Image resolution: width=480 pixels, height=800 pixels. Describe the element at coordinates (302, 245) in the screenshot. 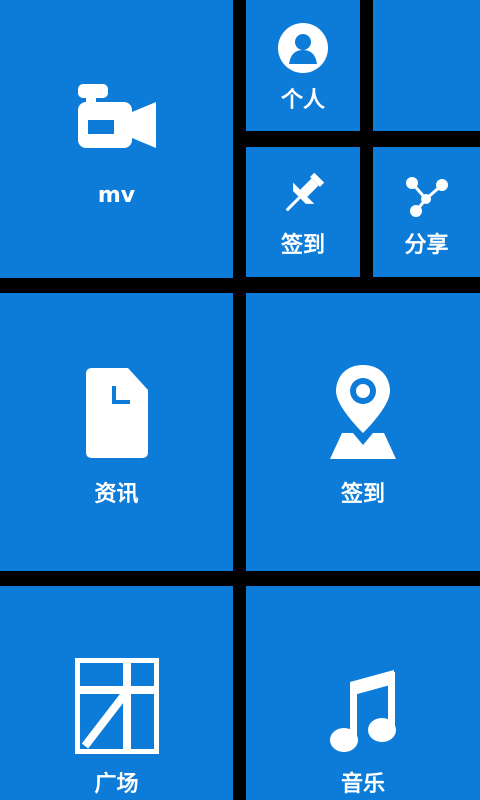

I see `checkin-small-label: 签到` at that location.